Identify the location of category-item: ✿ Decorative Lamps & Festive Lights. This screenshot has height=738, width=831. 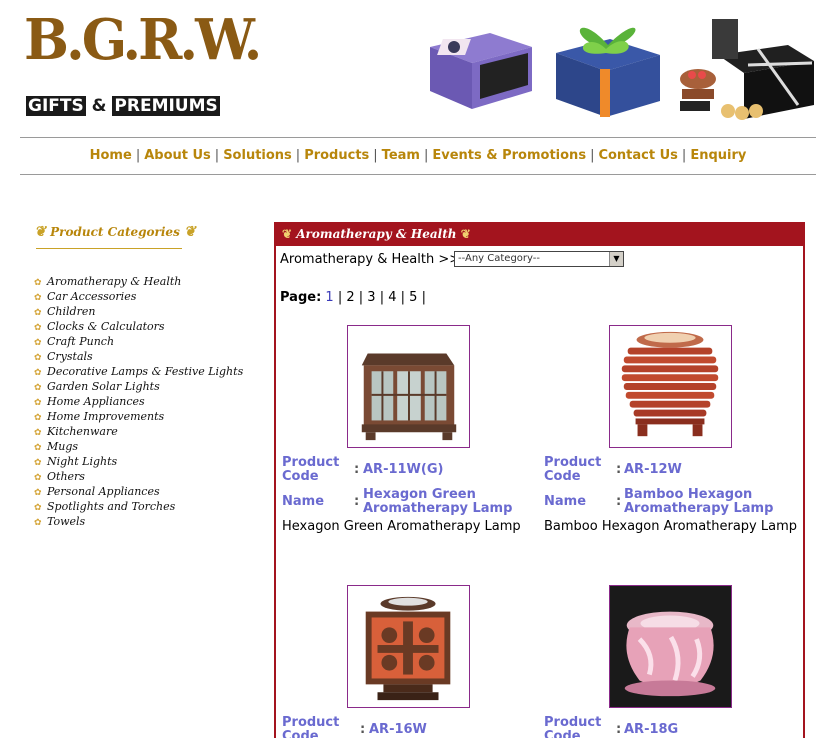
(138, 371).